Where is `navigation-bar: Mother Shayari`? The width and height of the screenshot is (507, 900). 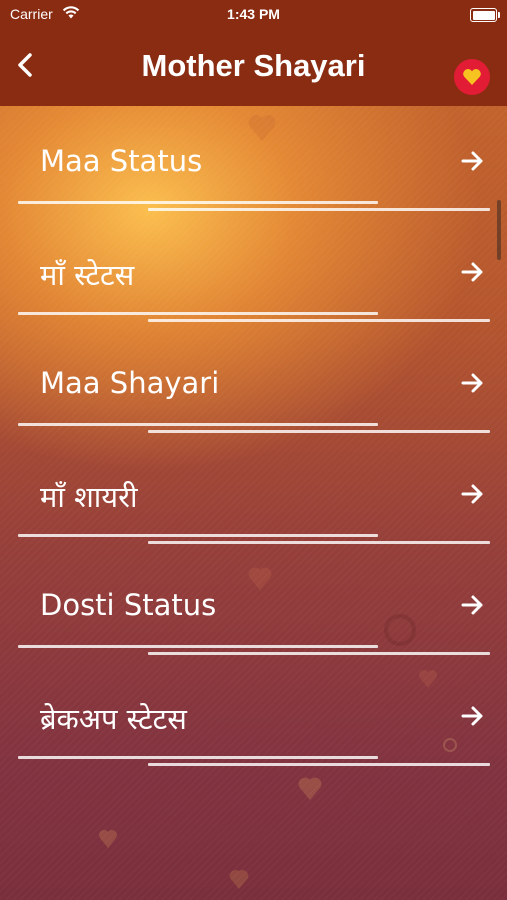
navigation-bar: Mother Shayari is located at coordinates (253, 68).